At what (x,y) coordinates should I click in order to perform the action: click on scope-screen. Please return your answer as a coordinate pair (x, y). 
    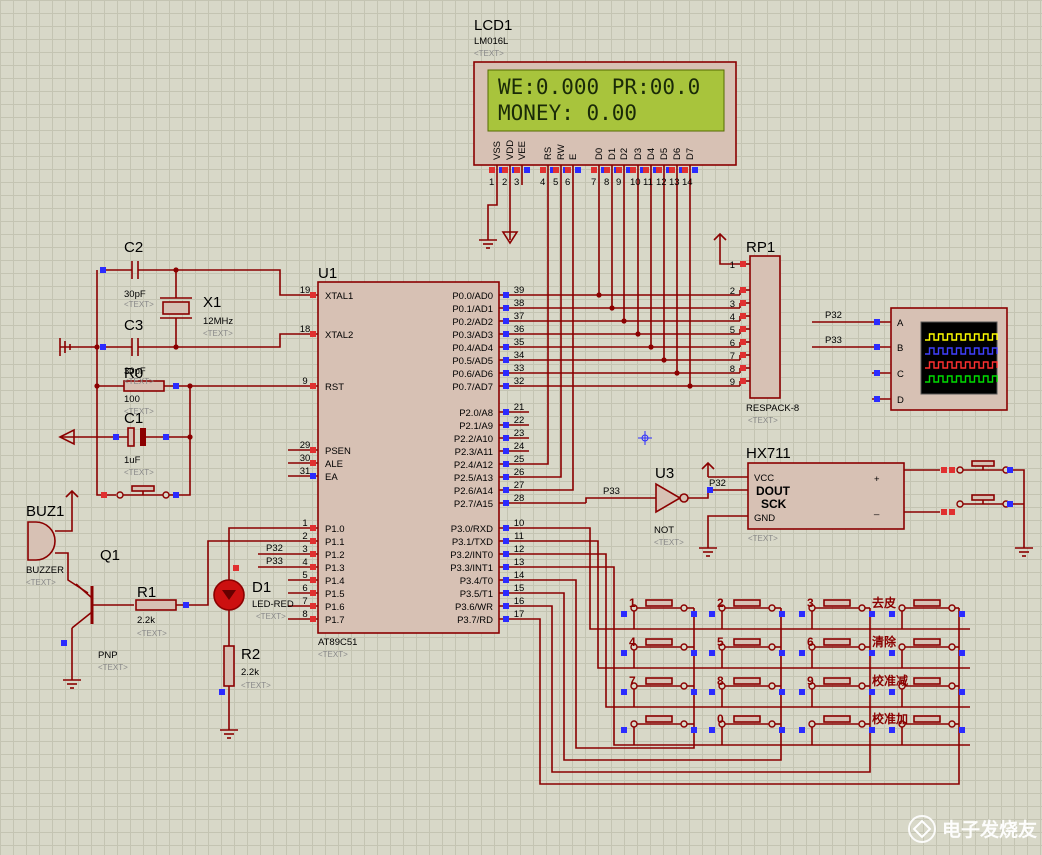
    Looking at the image, I should click on (959, 358).